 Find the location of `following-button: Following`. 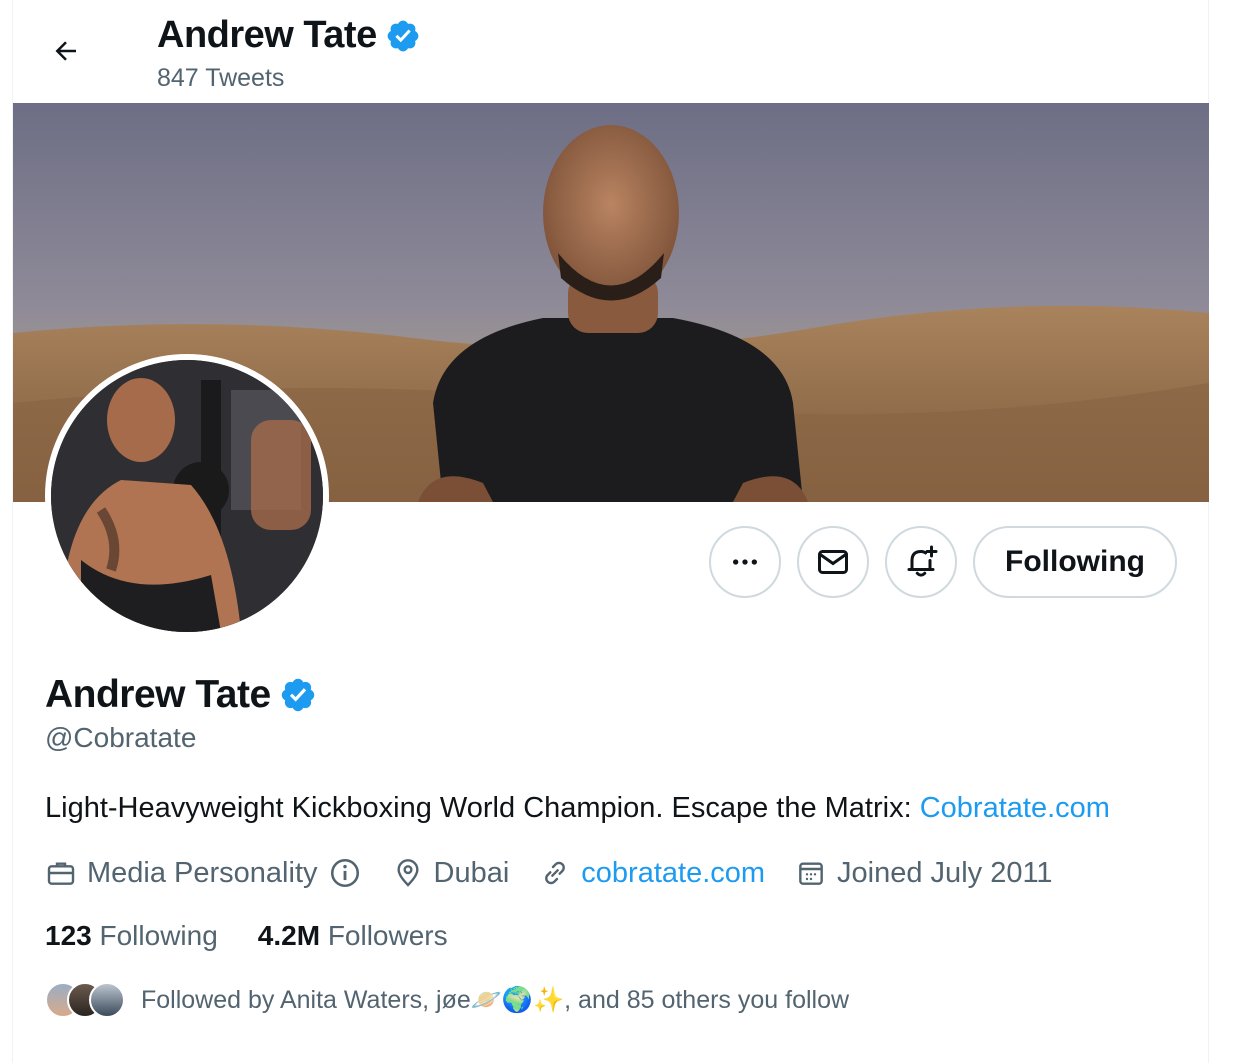

following-button: Following is located at coordinates (1075, 562).